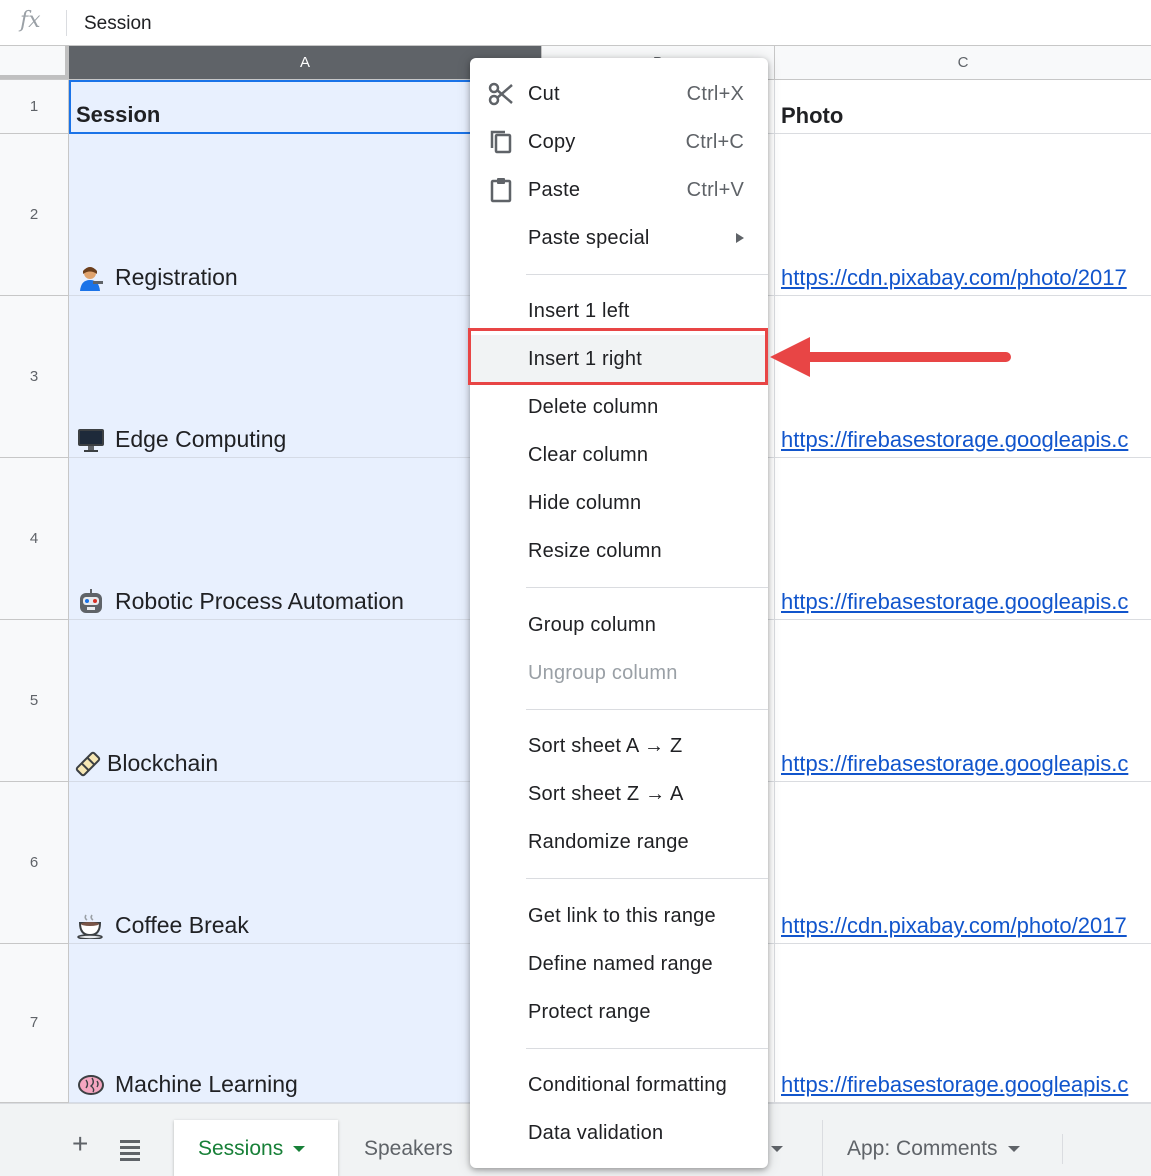  I want to click on menu-item-label: Protect range, so click(589, 1012).